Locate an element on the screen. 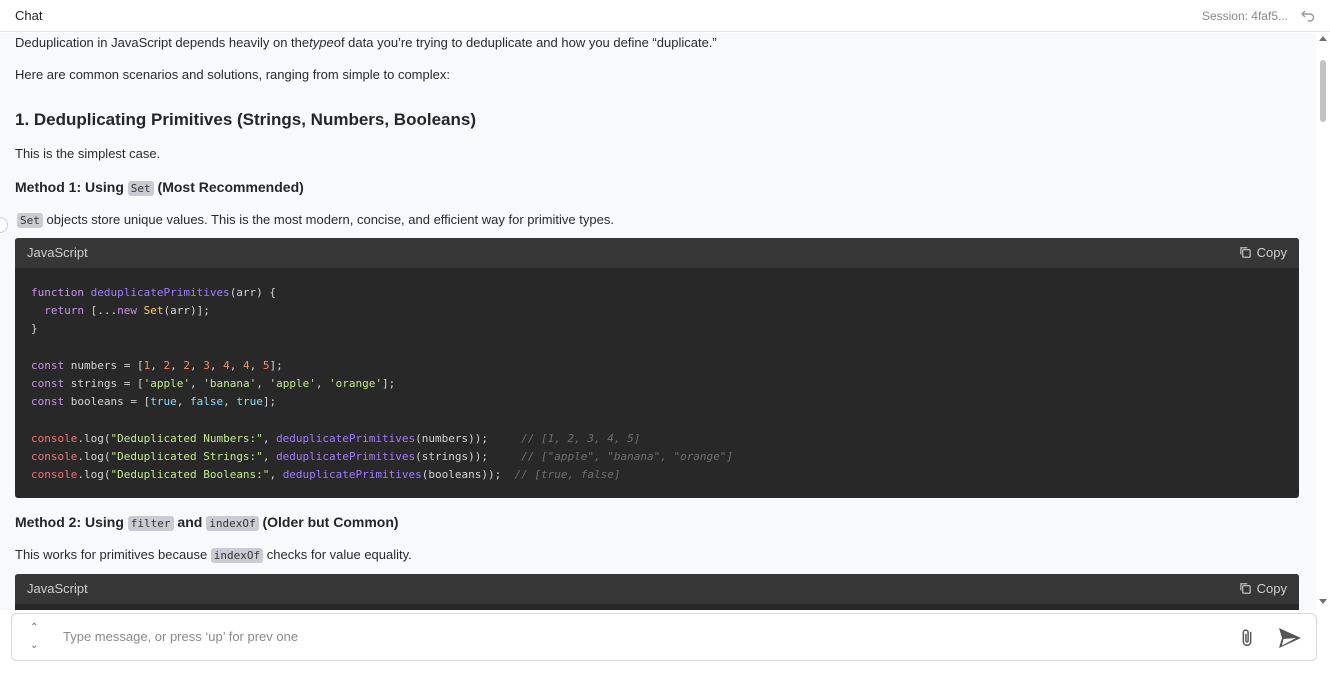  composer: ⌃ ⌄ is located at coordinates (665, 643).